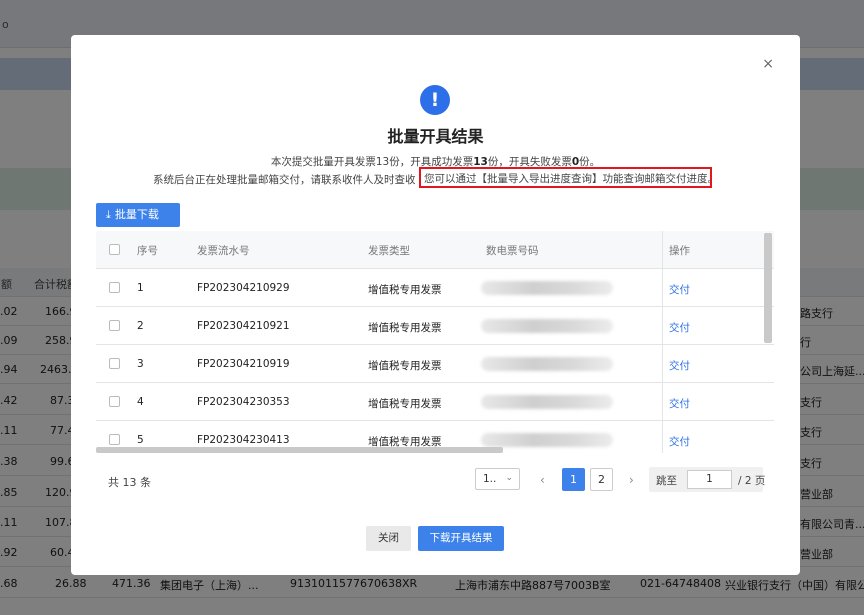 Image resolution: width=864 pixels, height=615 pixels. What do you see at coordinates (679, 251) in the screenshot?
I see `header-action: 操作` at bounding box center [679, 251].